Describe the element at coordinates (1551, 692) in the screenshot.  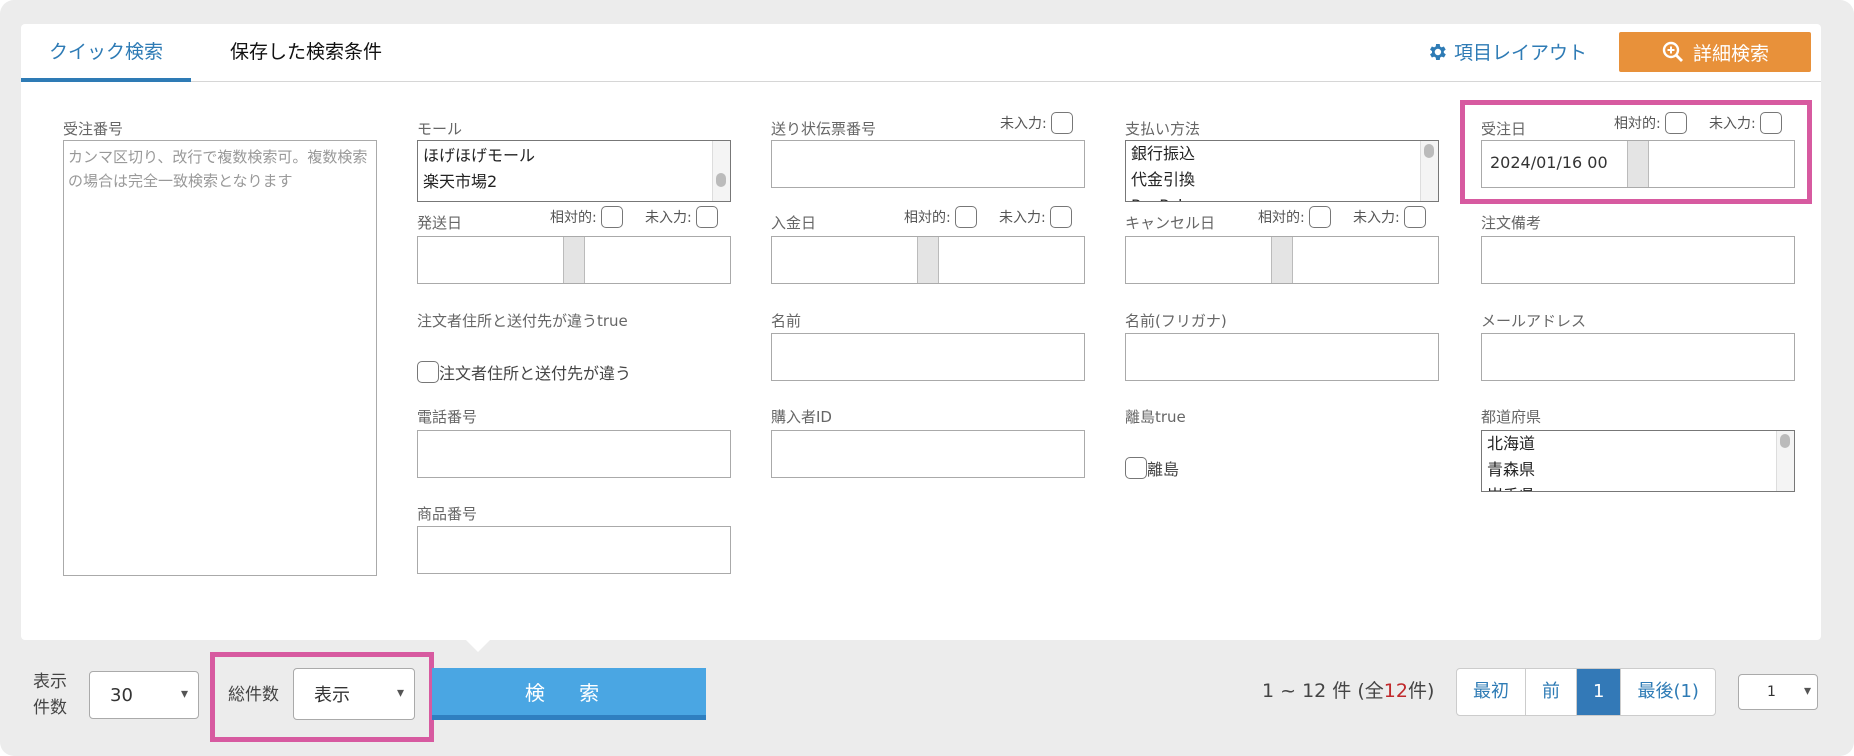
I see `pager-prev: 前` at that location.